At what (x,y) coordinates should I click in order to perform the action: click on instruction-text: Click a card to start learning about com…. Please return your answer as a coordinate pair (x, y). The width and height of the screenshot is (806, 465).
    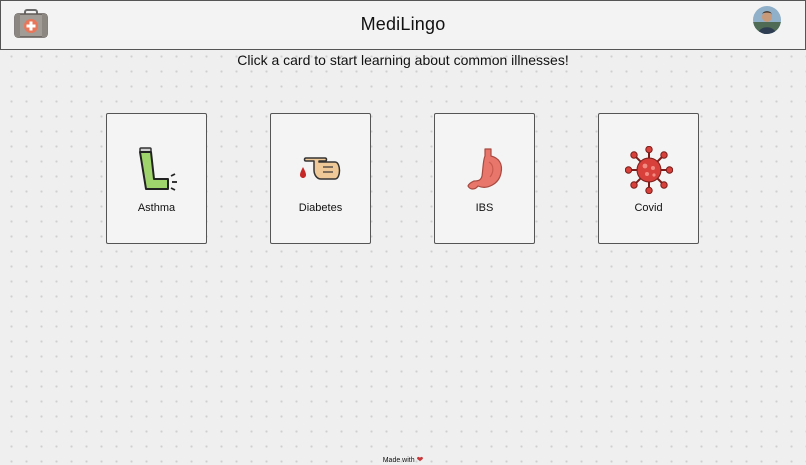
    Looking at the image, I should click on (403, 60).